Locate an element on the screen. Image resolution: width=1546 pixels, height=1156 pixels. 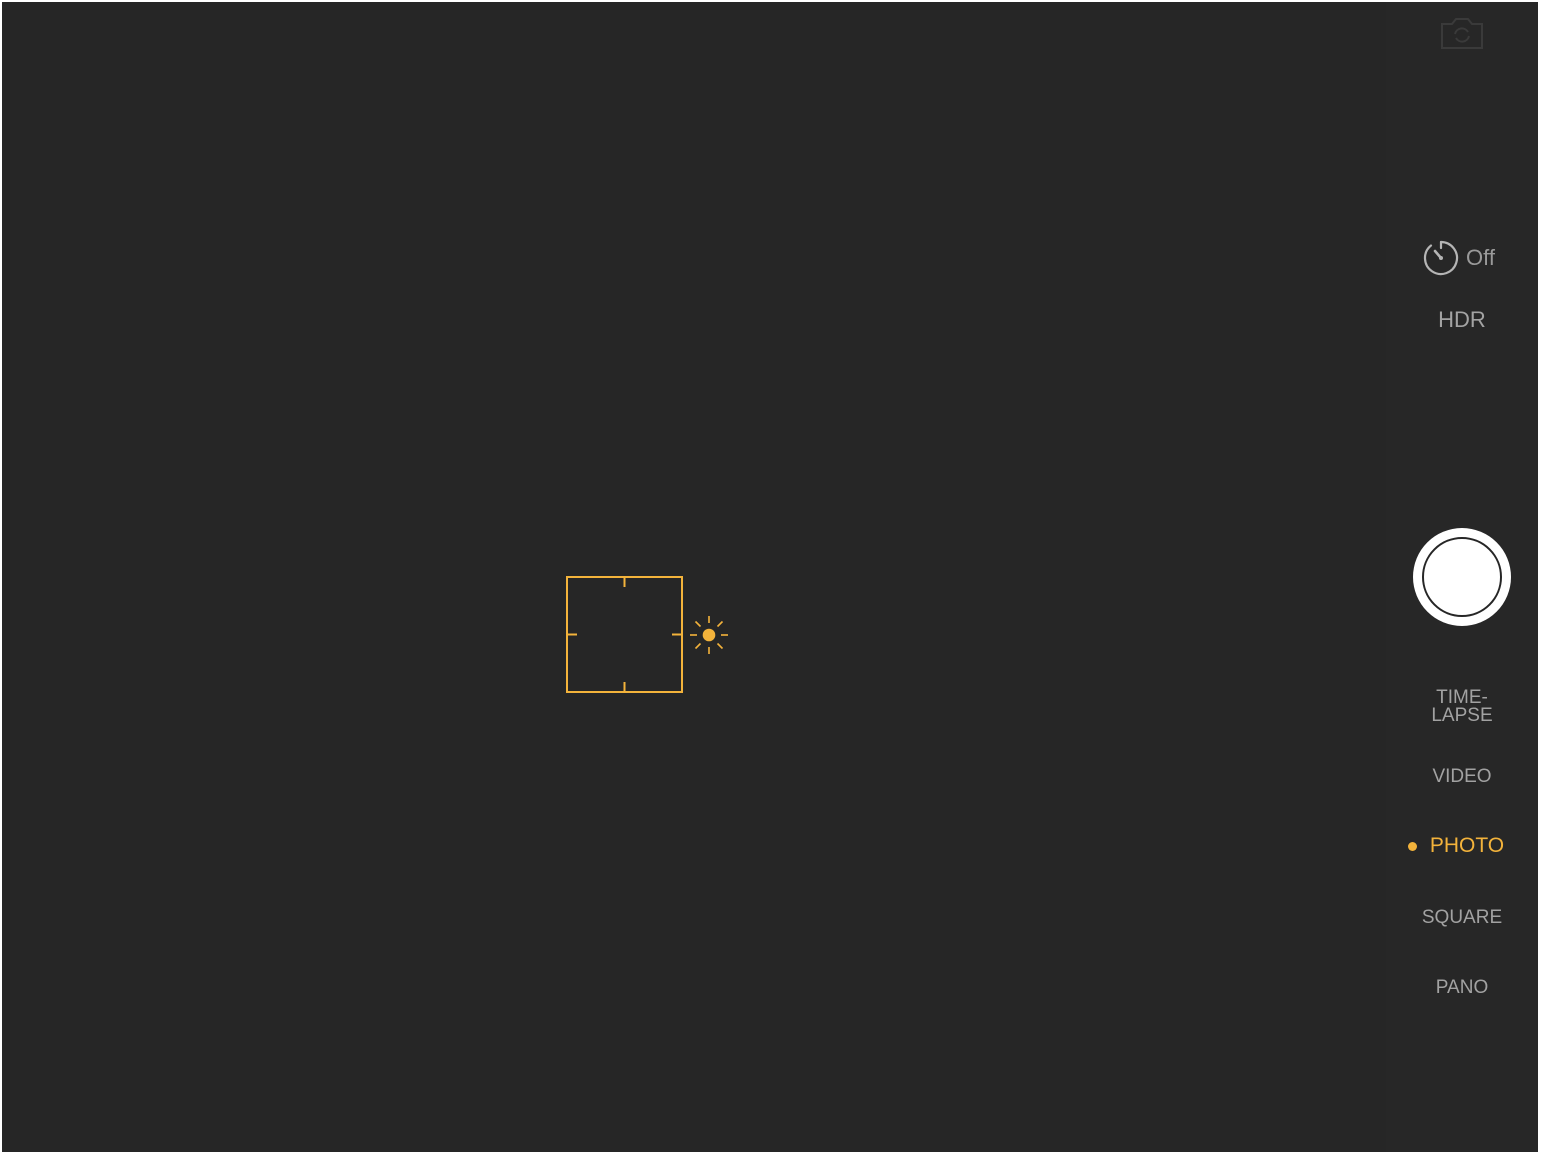
focus-exposure-indicator is located at coordinates (647, 634).